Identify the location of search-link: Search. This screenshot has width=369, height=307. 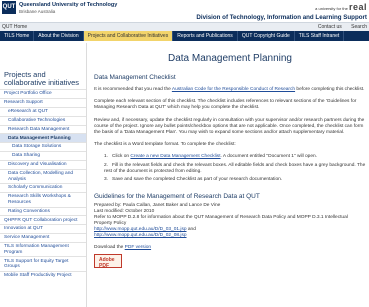
(359, 27).